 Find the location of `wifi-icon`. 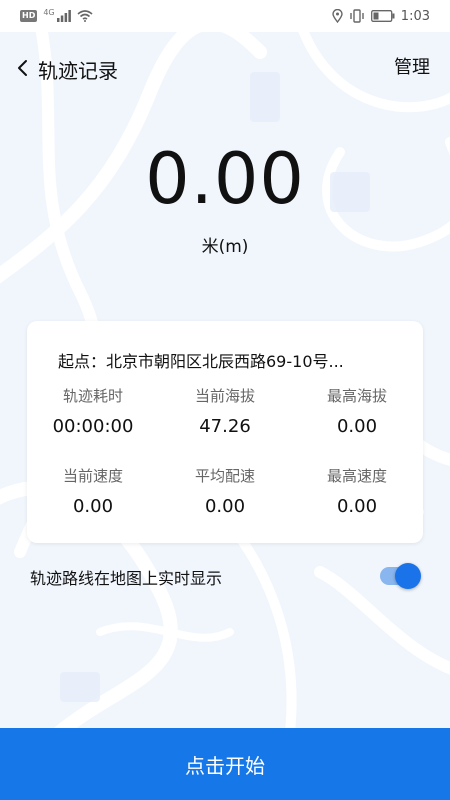

wifi-icon is located at coordinates (85, 16).